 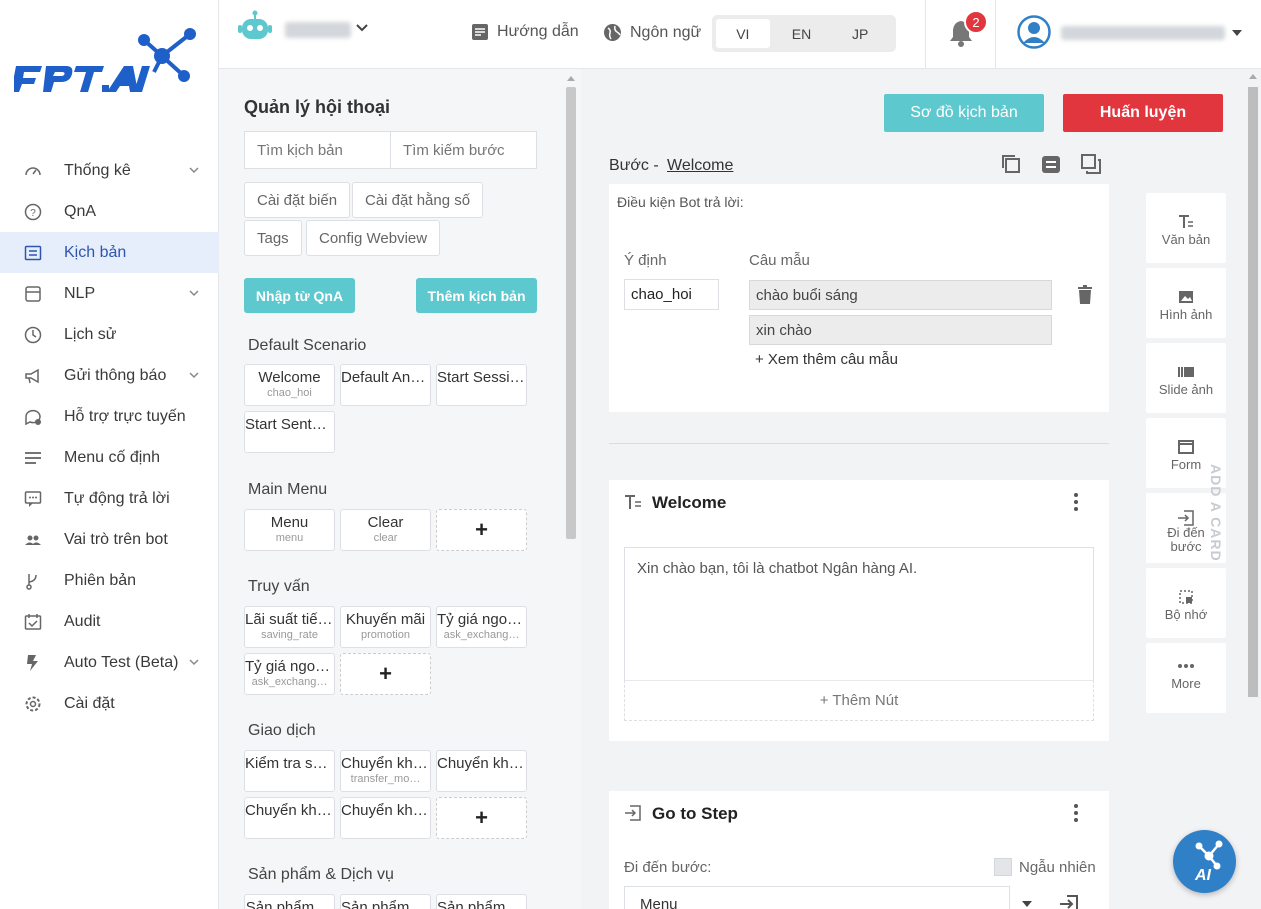 What do you see at coordinates (289, 393) in the screenshot?
I see `card-intent: chao_hoi` at bounding box center [289, 393].